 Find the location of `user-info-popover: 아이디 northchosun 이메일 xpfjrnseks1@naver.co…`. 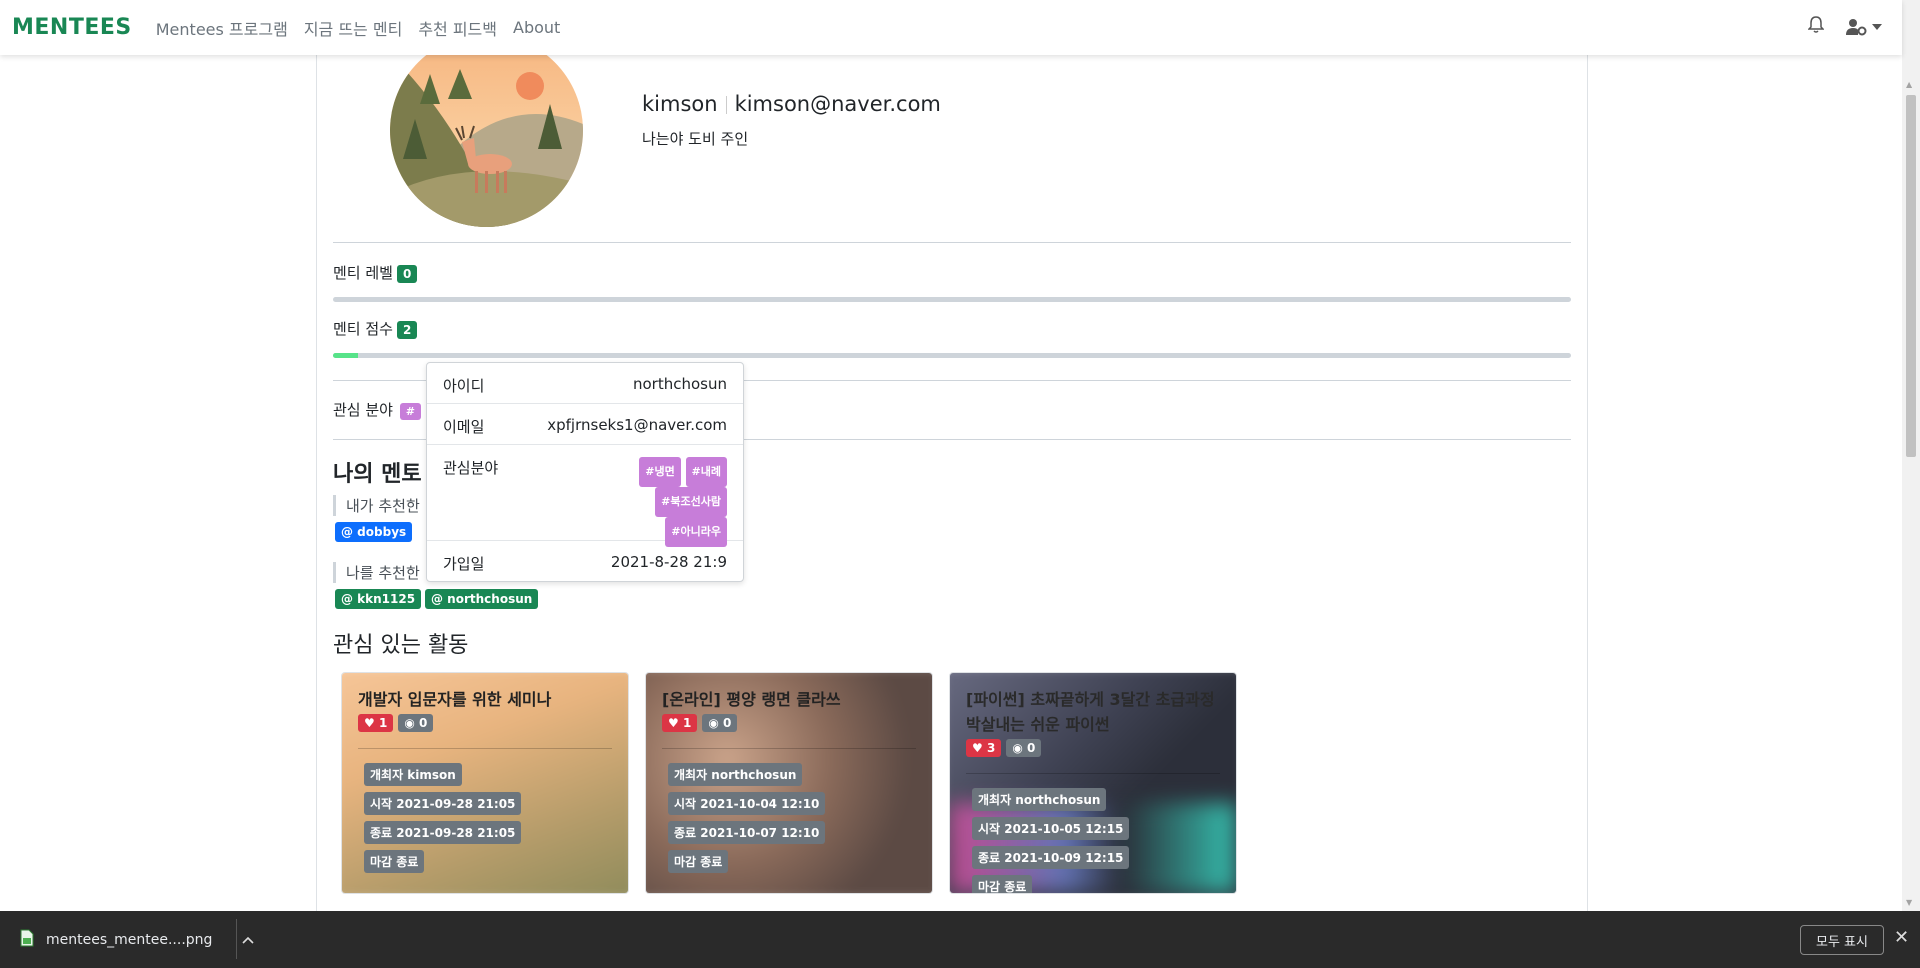

user-info-popover: 아이디 northchosun 이메일 xpfjrnseks1@naver.co… is located at coordinates (585, 472).